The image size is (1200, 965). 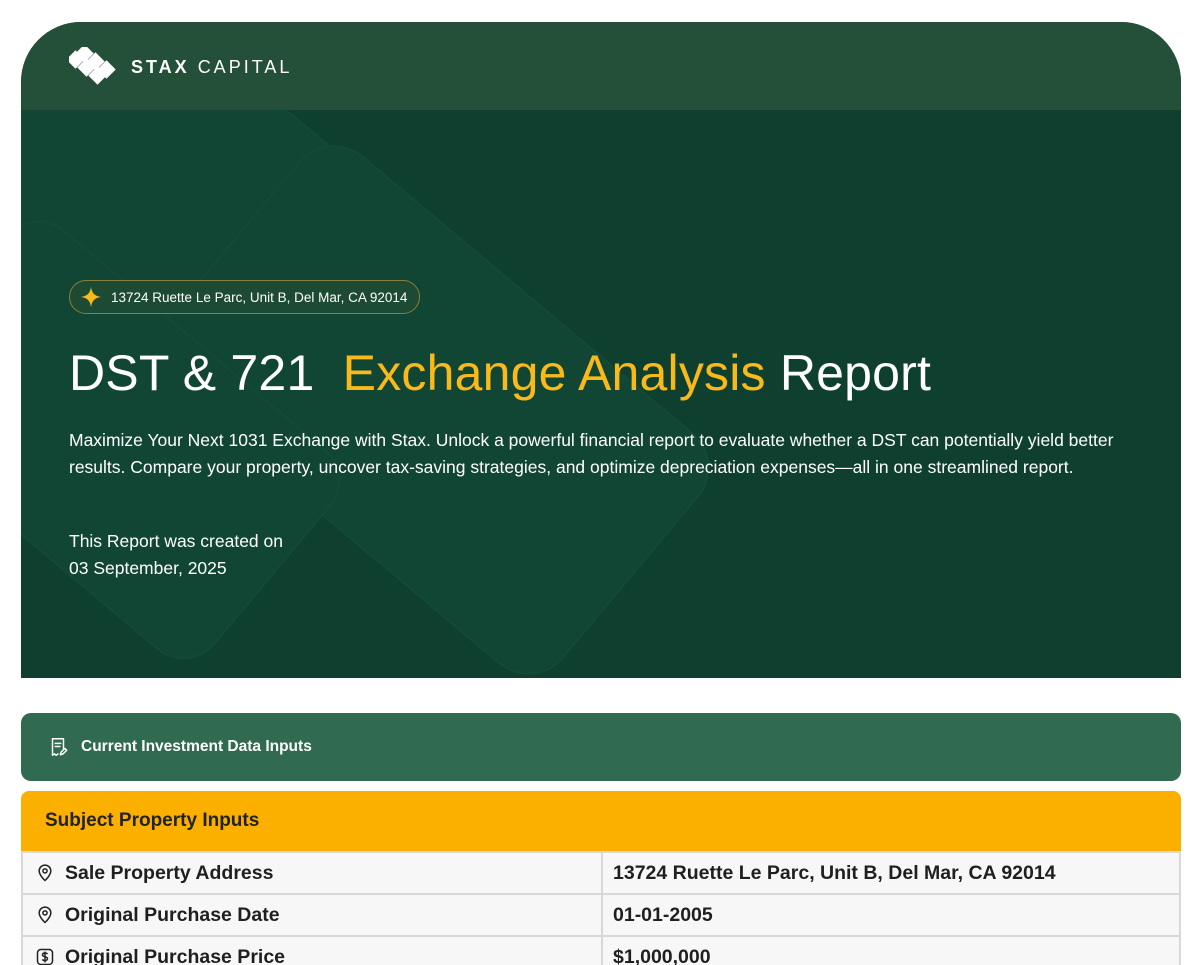 I want to click on brand-logo: STAX CAPITAL, so click(x=180, y=67).